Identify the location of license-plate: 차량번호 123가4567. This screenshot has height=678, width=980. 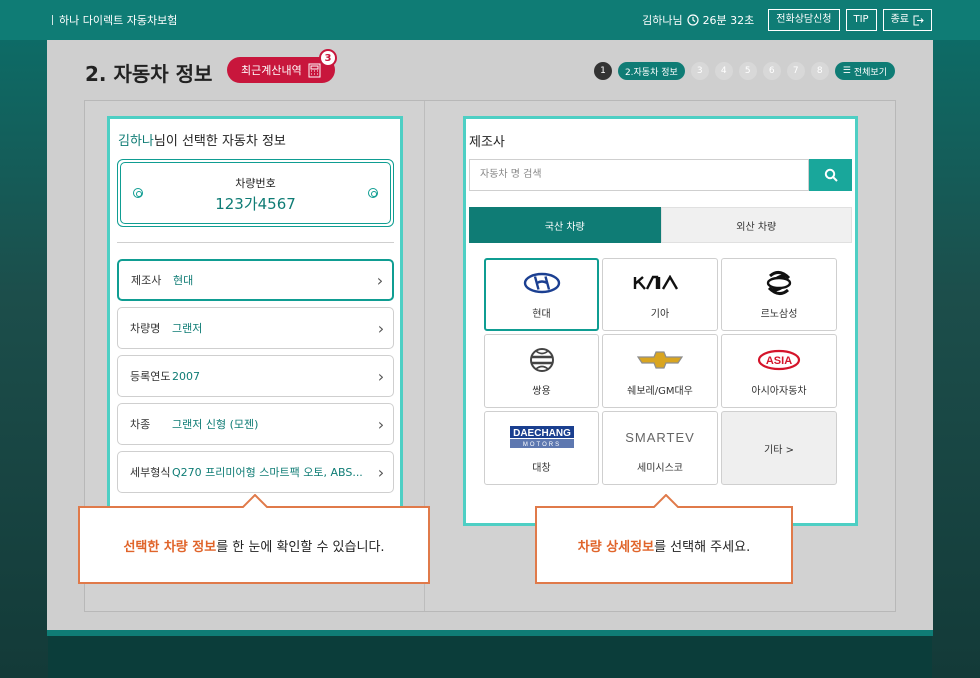
(255, 193).